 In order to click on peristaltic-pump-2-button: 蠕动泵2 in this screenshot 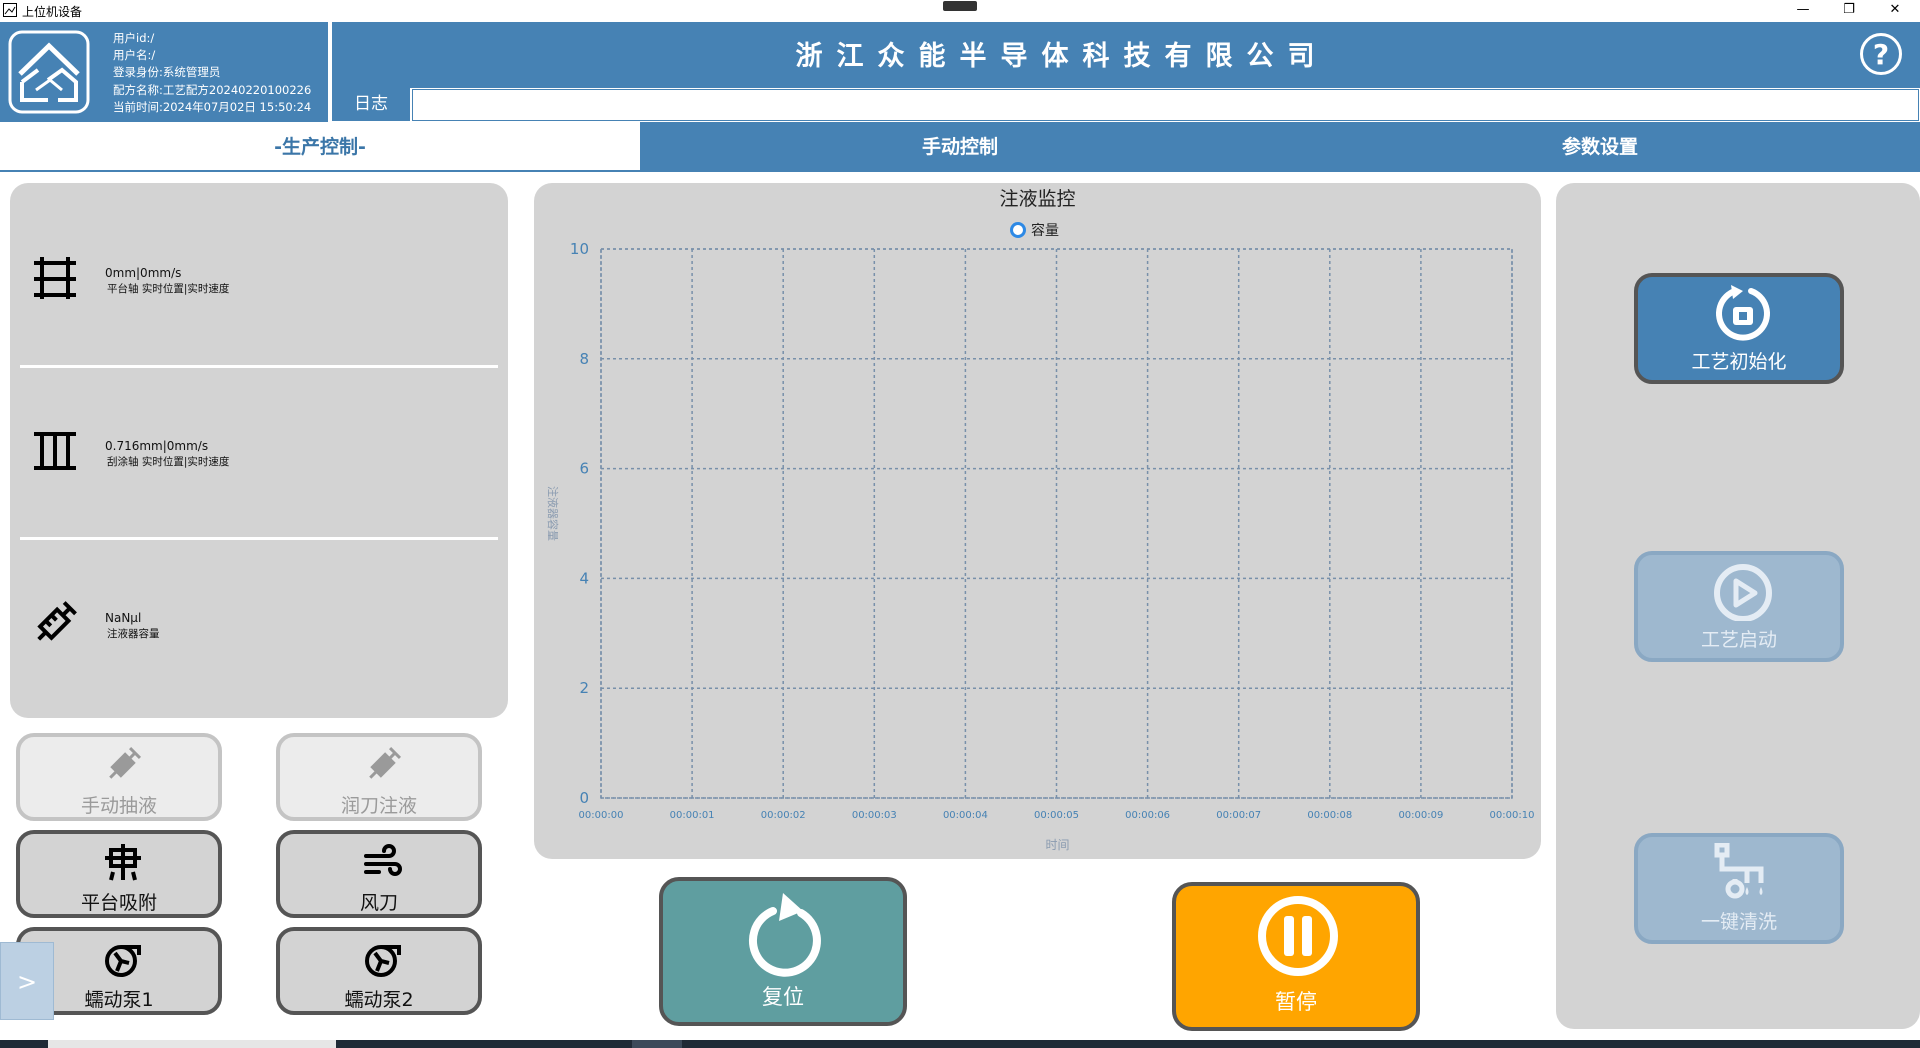, I will do `click(379, 971)`.